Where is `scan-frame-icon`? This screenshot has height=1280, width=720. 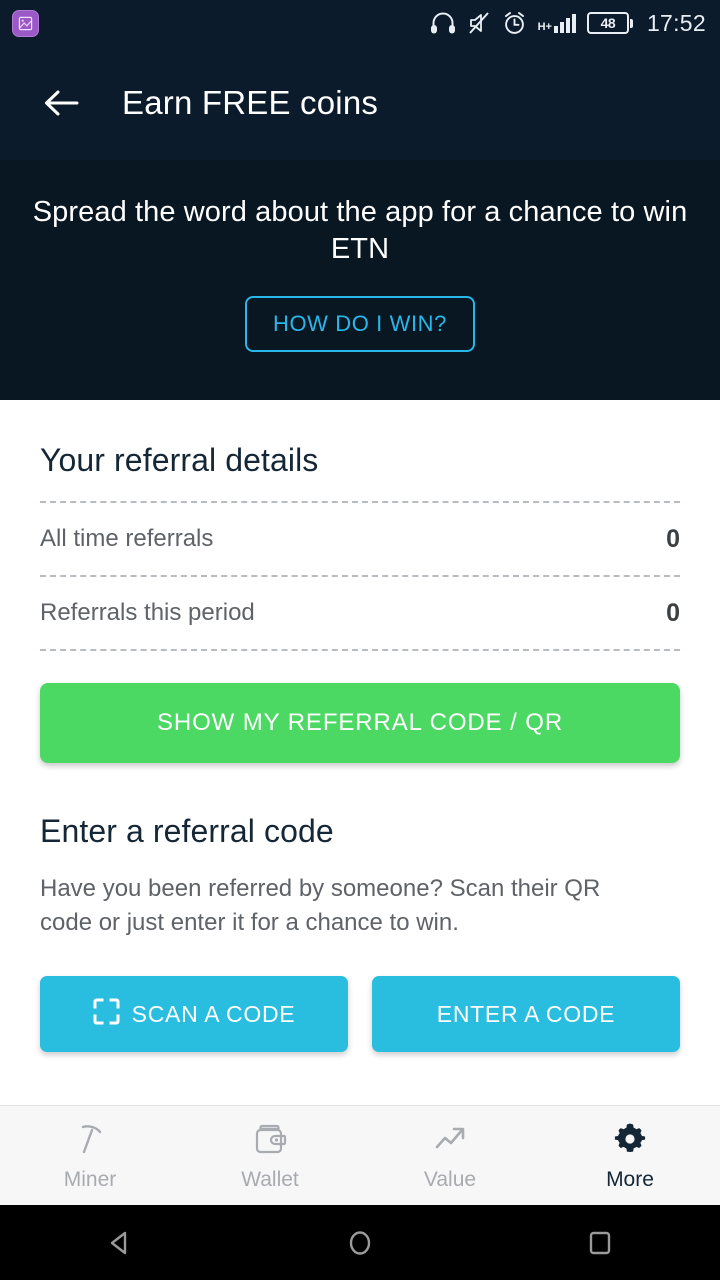 scan-frame-icon is located at coordinates (106, 1014).